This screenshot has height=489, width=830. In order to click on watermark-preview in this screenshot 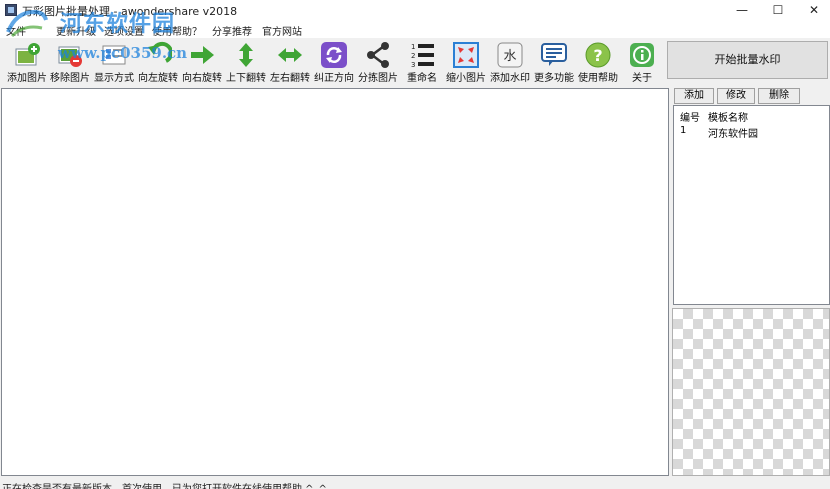, I will do `click(751, 392)`.